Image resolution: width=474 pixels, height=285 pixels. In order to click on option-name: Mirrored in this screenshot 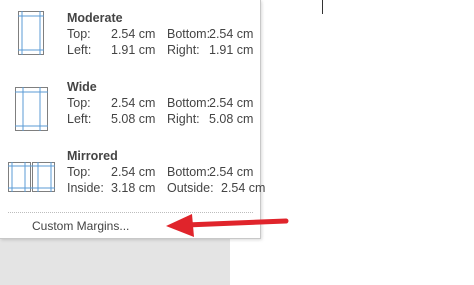, I will do `click(92, 156)`.